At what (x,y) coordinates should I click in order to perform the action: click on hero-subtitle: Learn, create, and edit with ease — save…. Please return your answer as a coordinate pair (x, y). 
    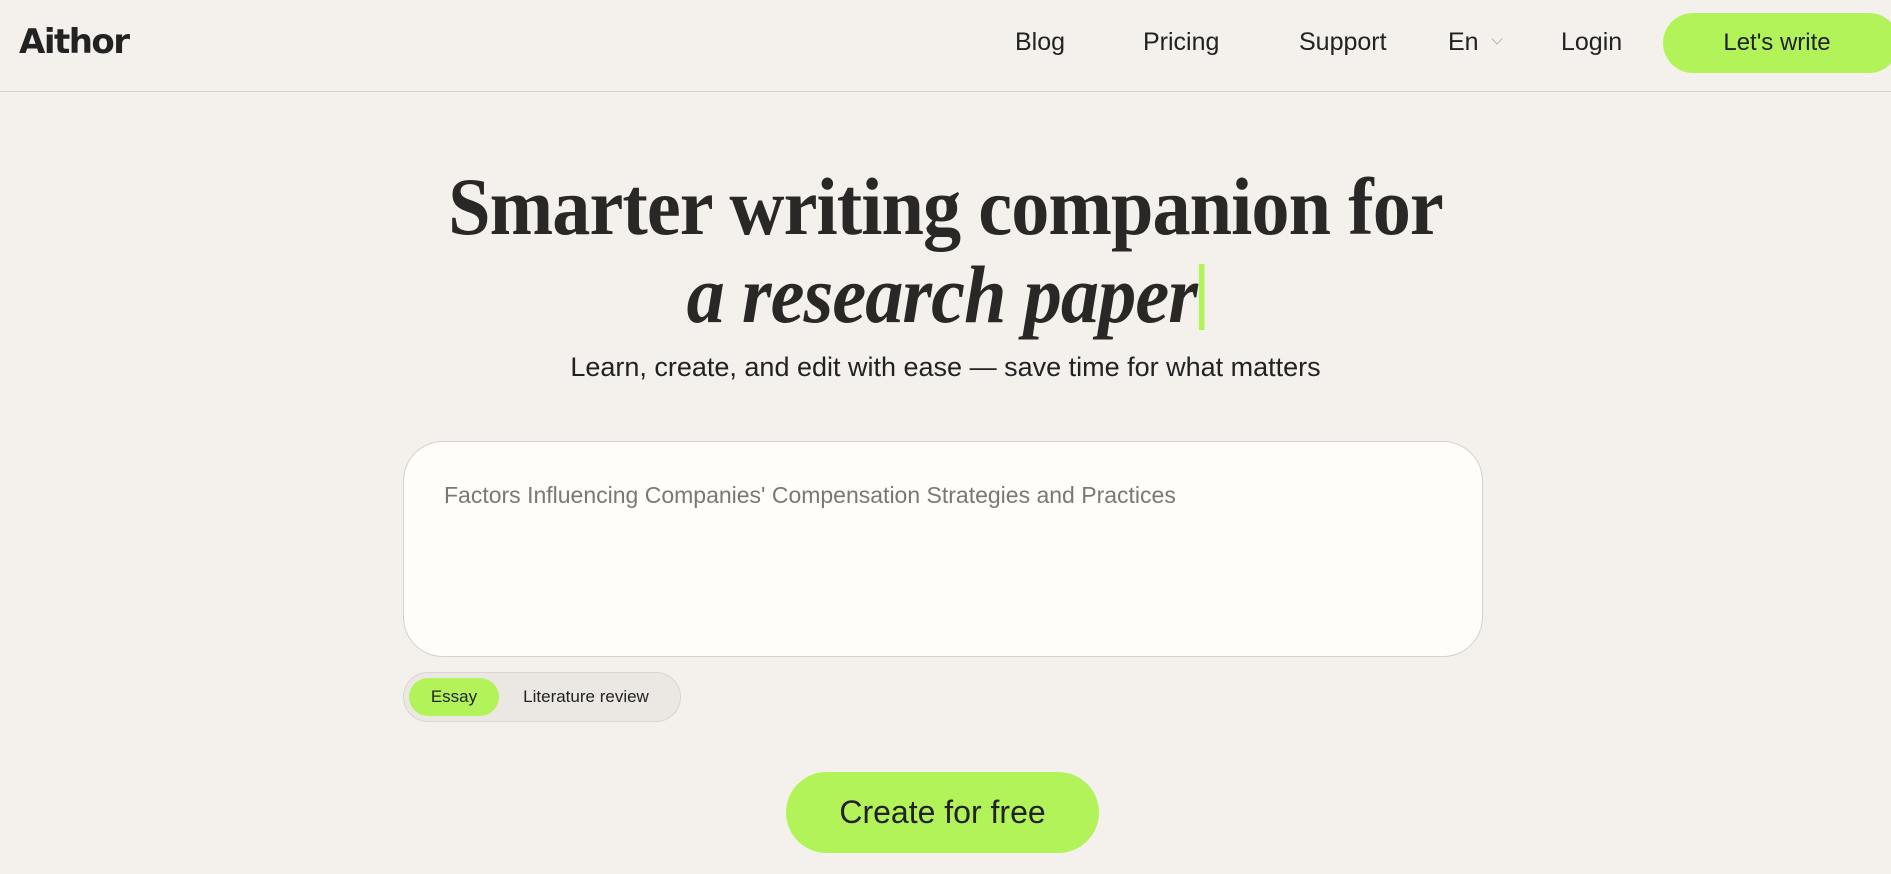
    Looking at the image, I should click on (945, 367).